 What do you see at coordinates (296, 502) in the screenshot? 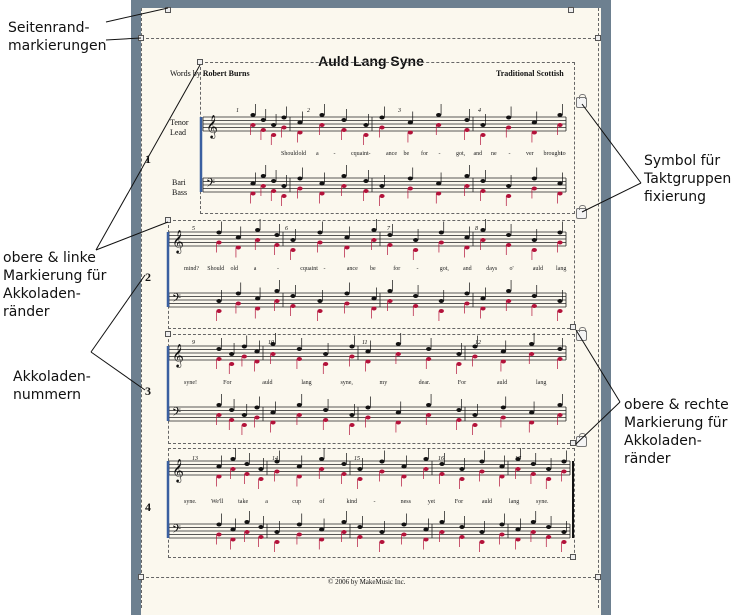
I see `lyric-syllable: cup` at bounding box center [296, 502].